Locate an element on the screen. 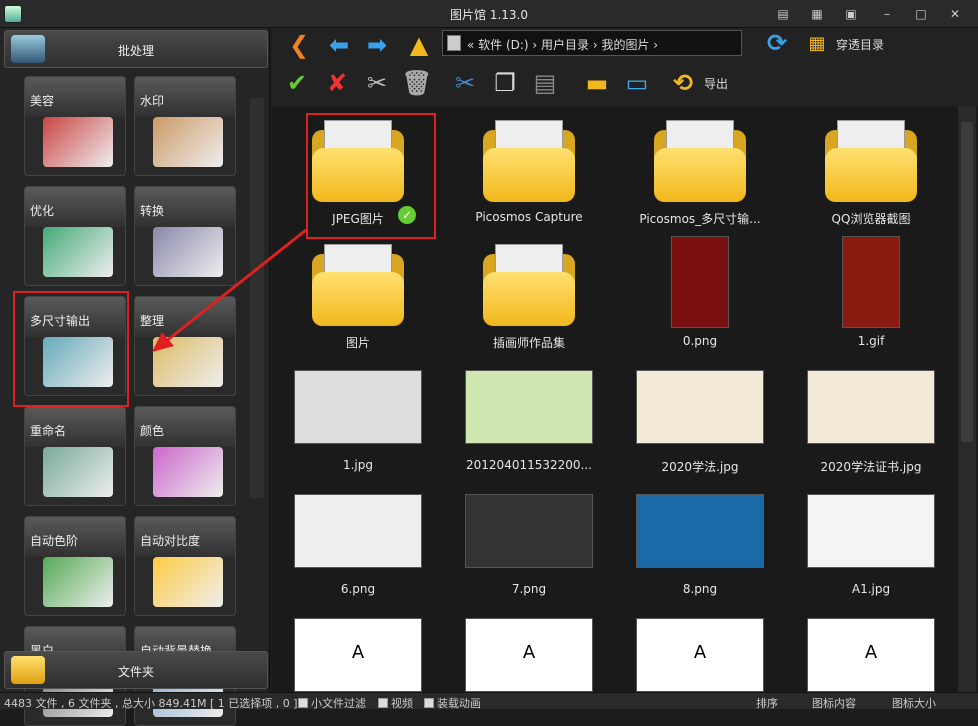 Image resolution: width=978 pixels, height=726 pixels. tile-label: 自动色阶 is located at coordinates (54, 541).